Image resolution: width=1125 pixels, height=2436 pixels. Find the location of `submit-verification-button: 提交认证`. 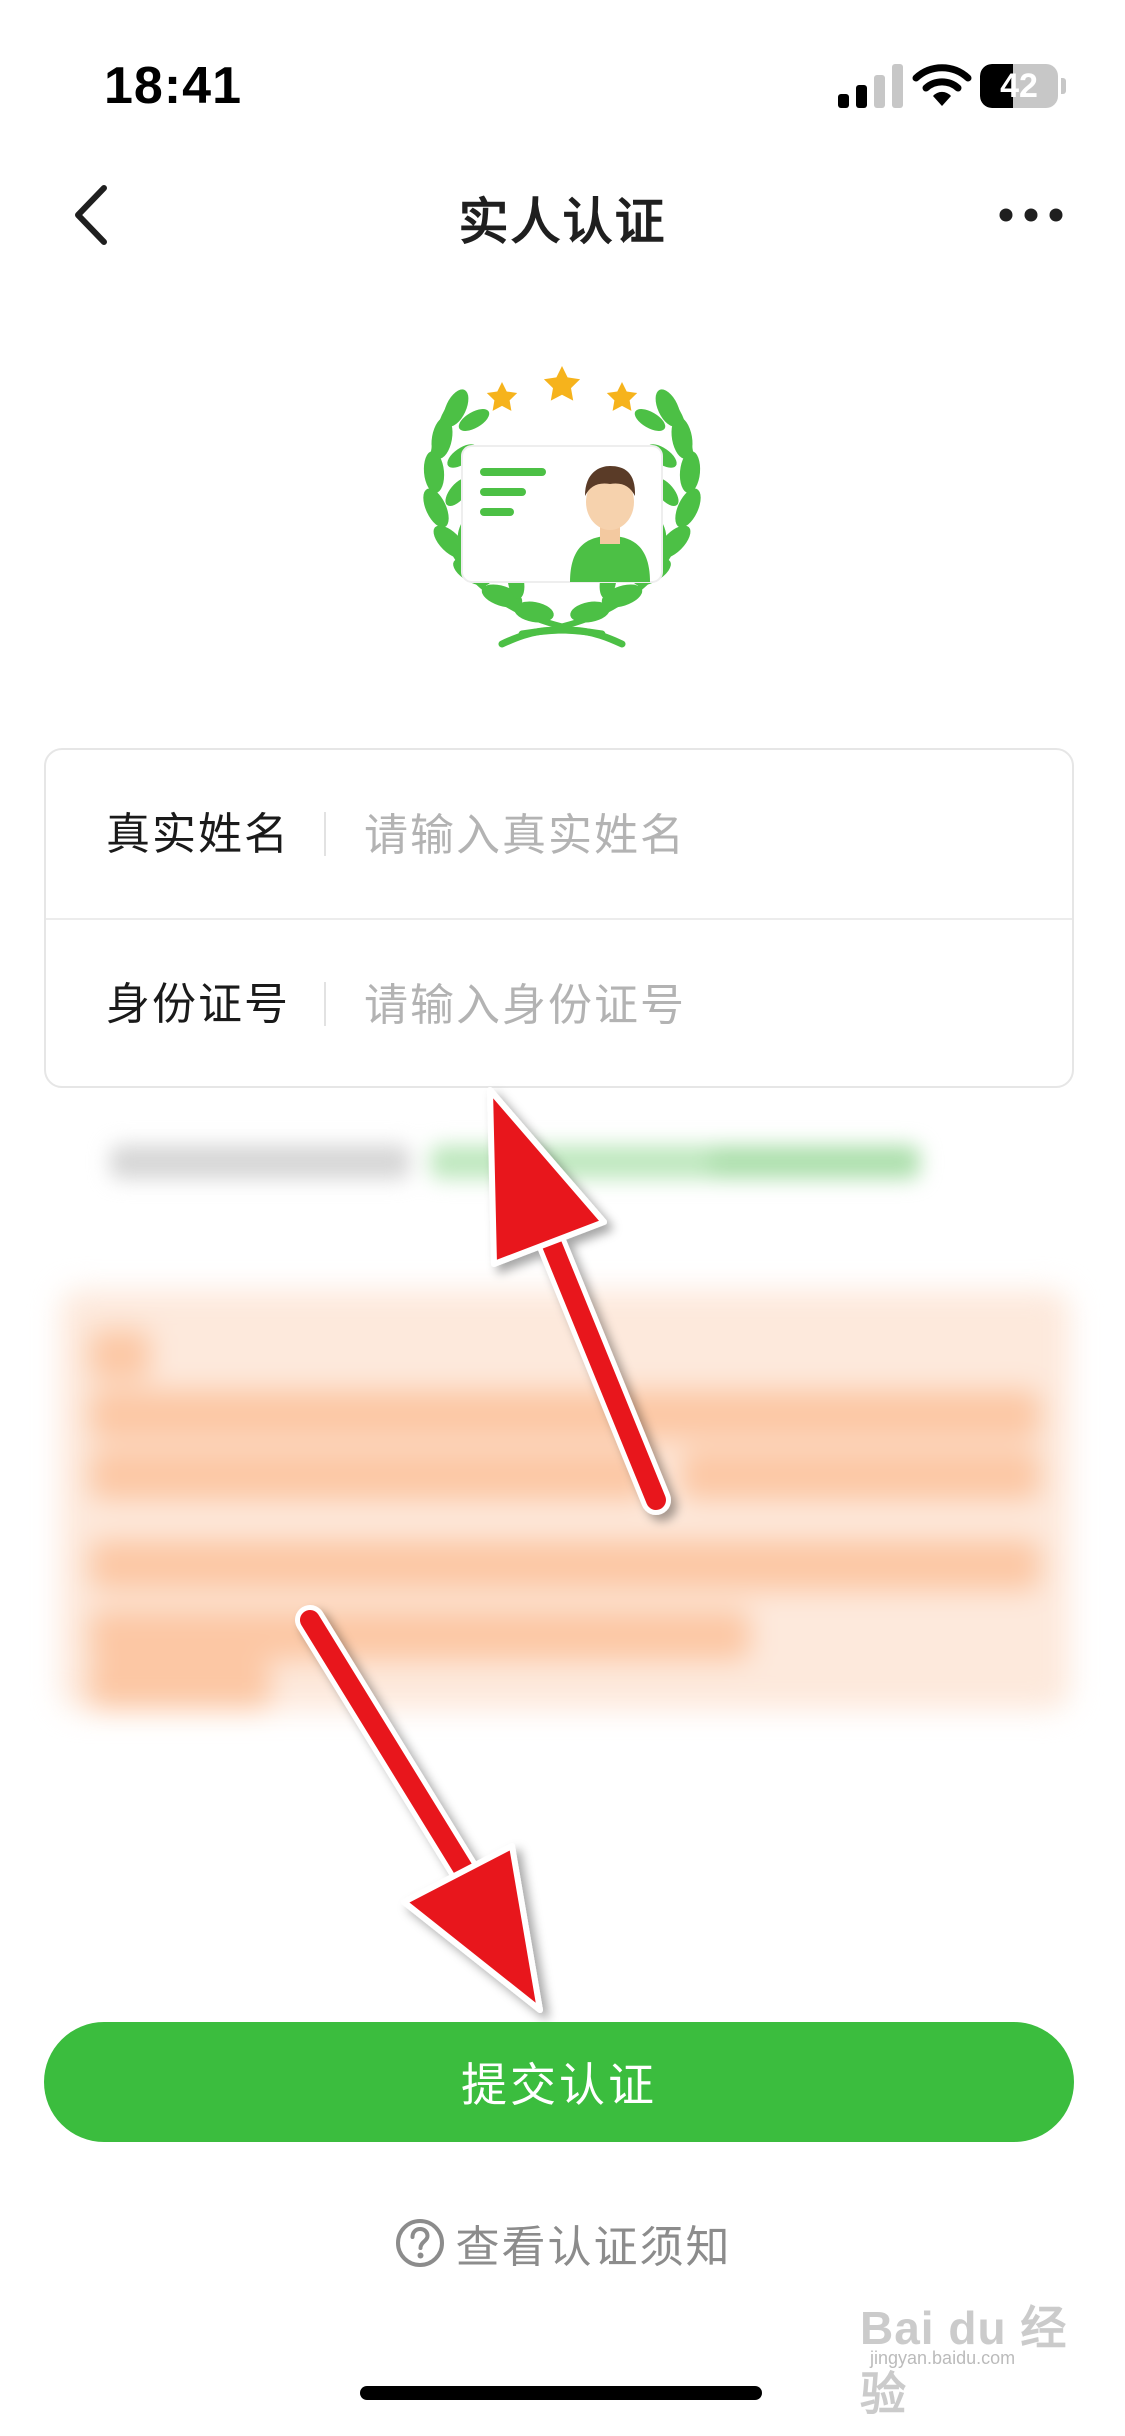

submit-verification-button: 提交认证 is located at coordinates (559, 2082).